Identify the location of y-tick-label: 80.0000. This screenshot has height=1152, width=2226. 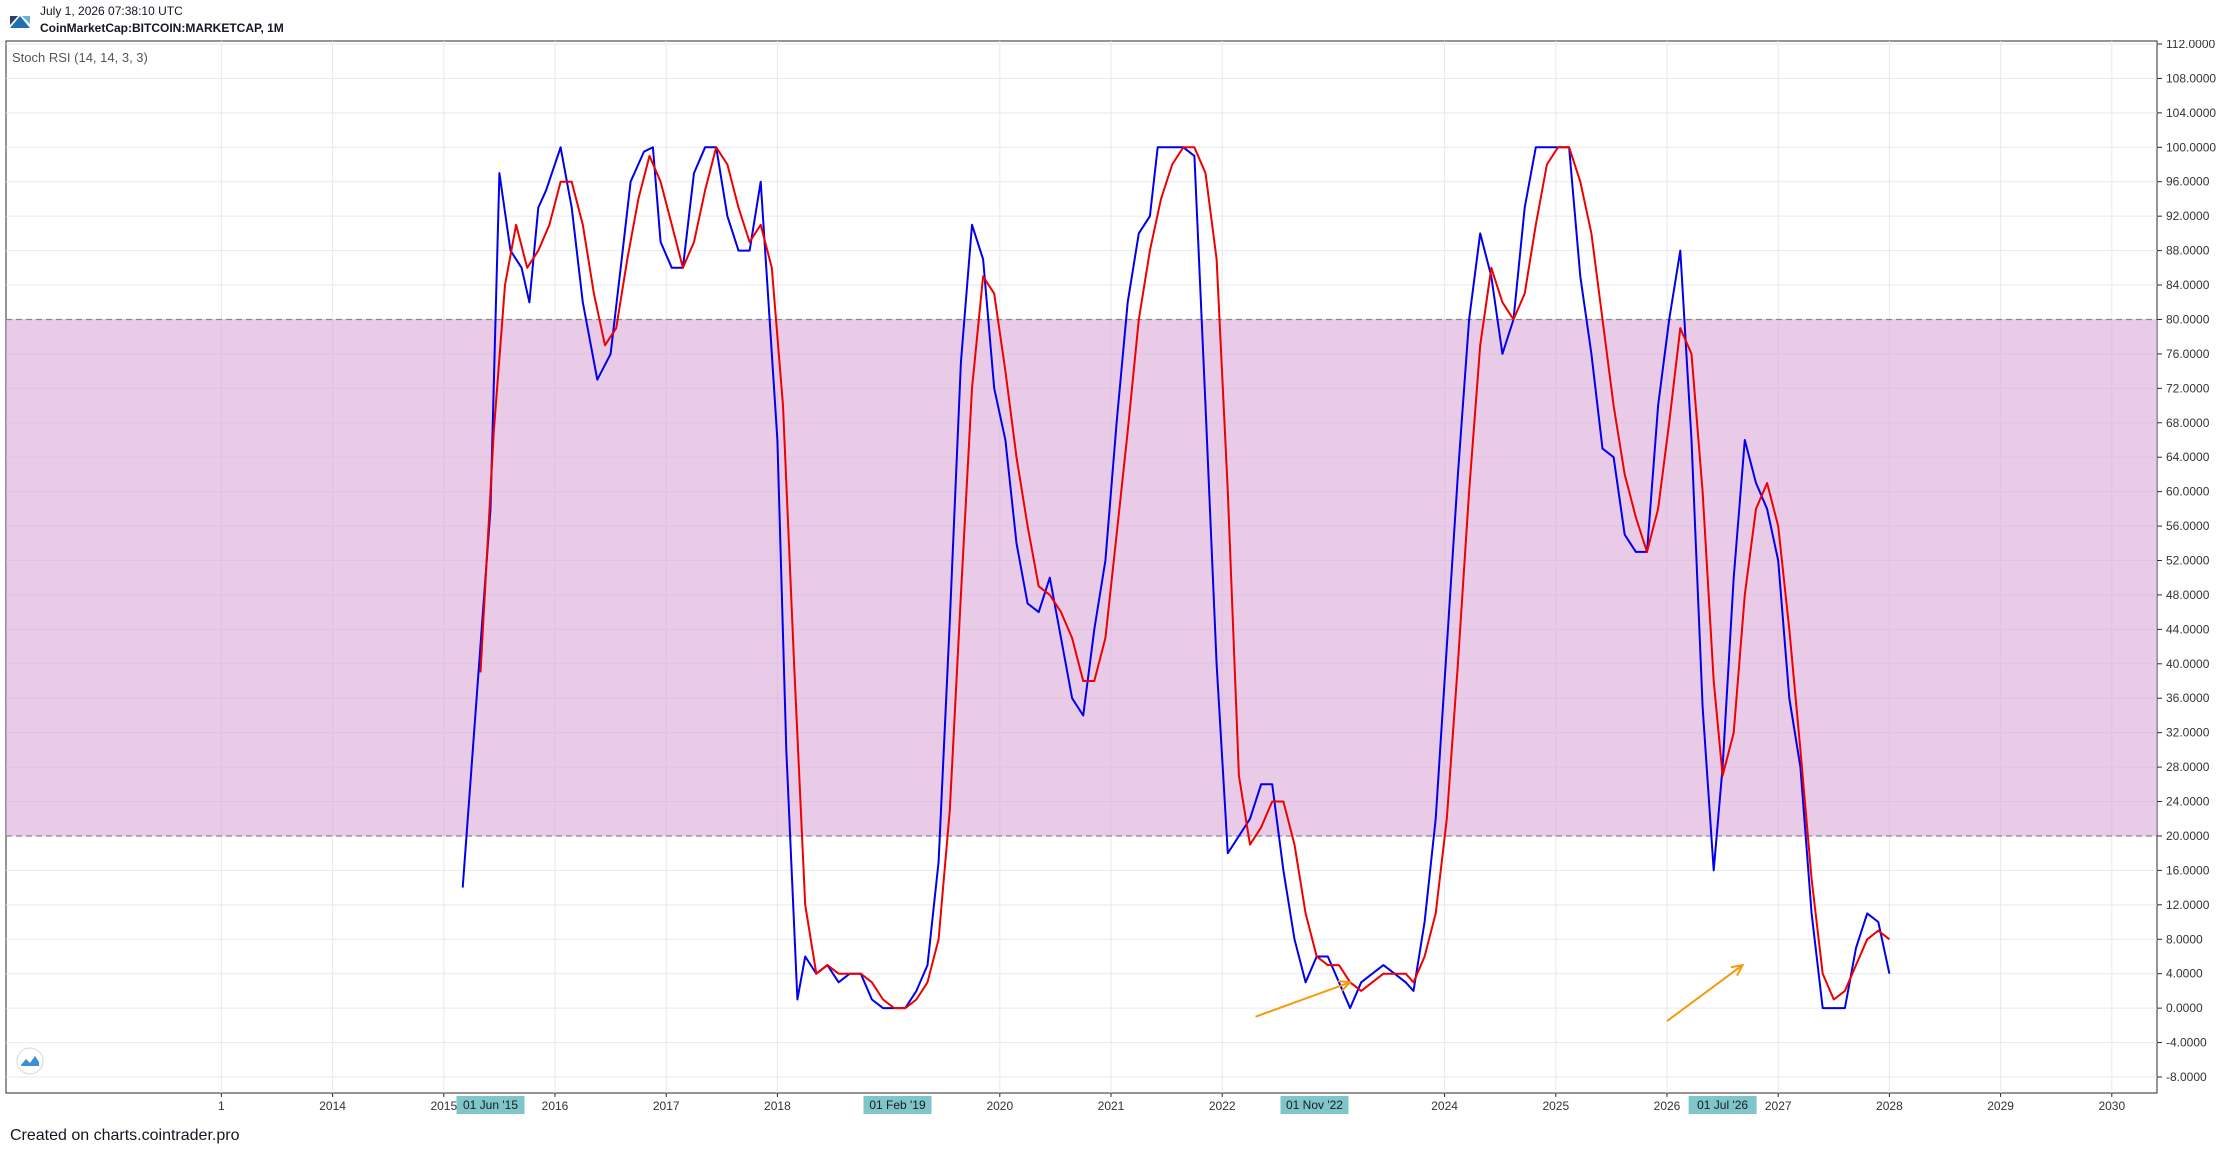
(2188, 319).